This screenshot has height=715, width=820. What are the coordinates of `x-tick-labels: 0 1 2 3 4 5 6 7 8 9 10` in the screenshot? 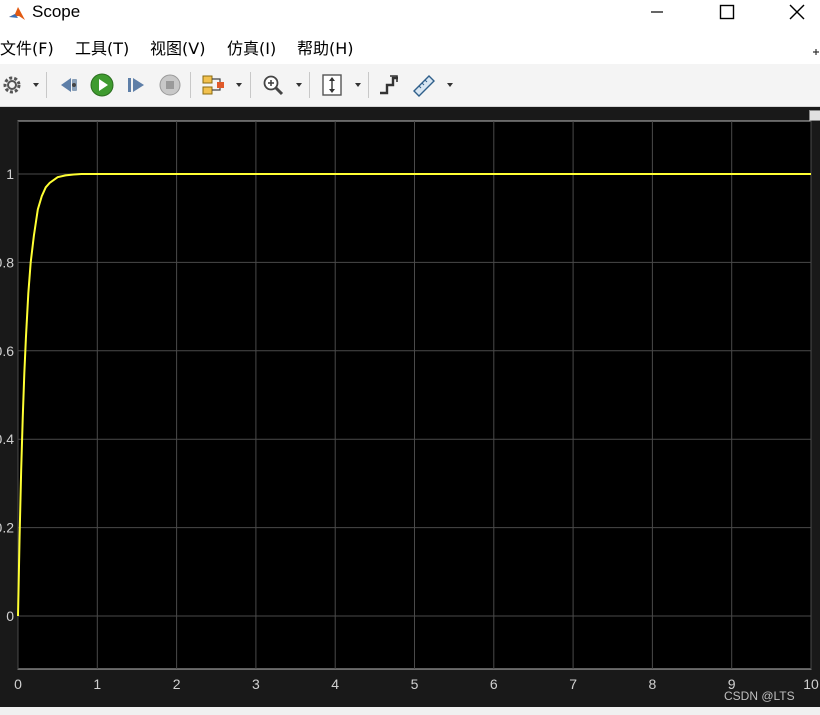 It's located at (416, 684).